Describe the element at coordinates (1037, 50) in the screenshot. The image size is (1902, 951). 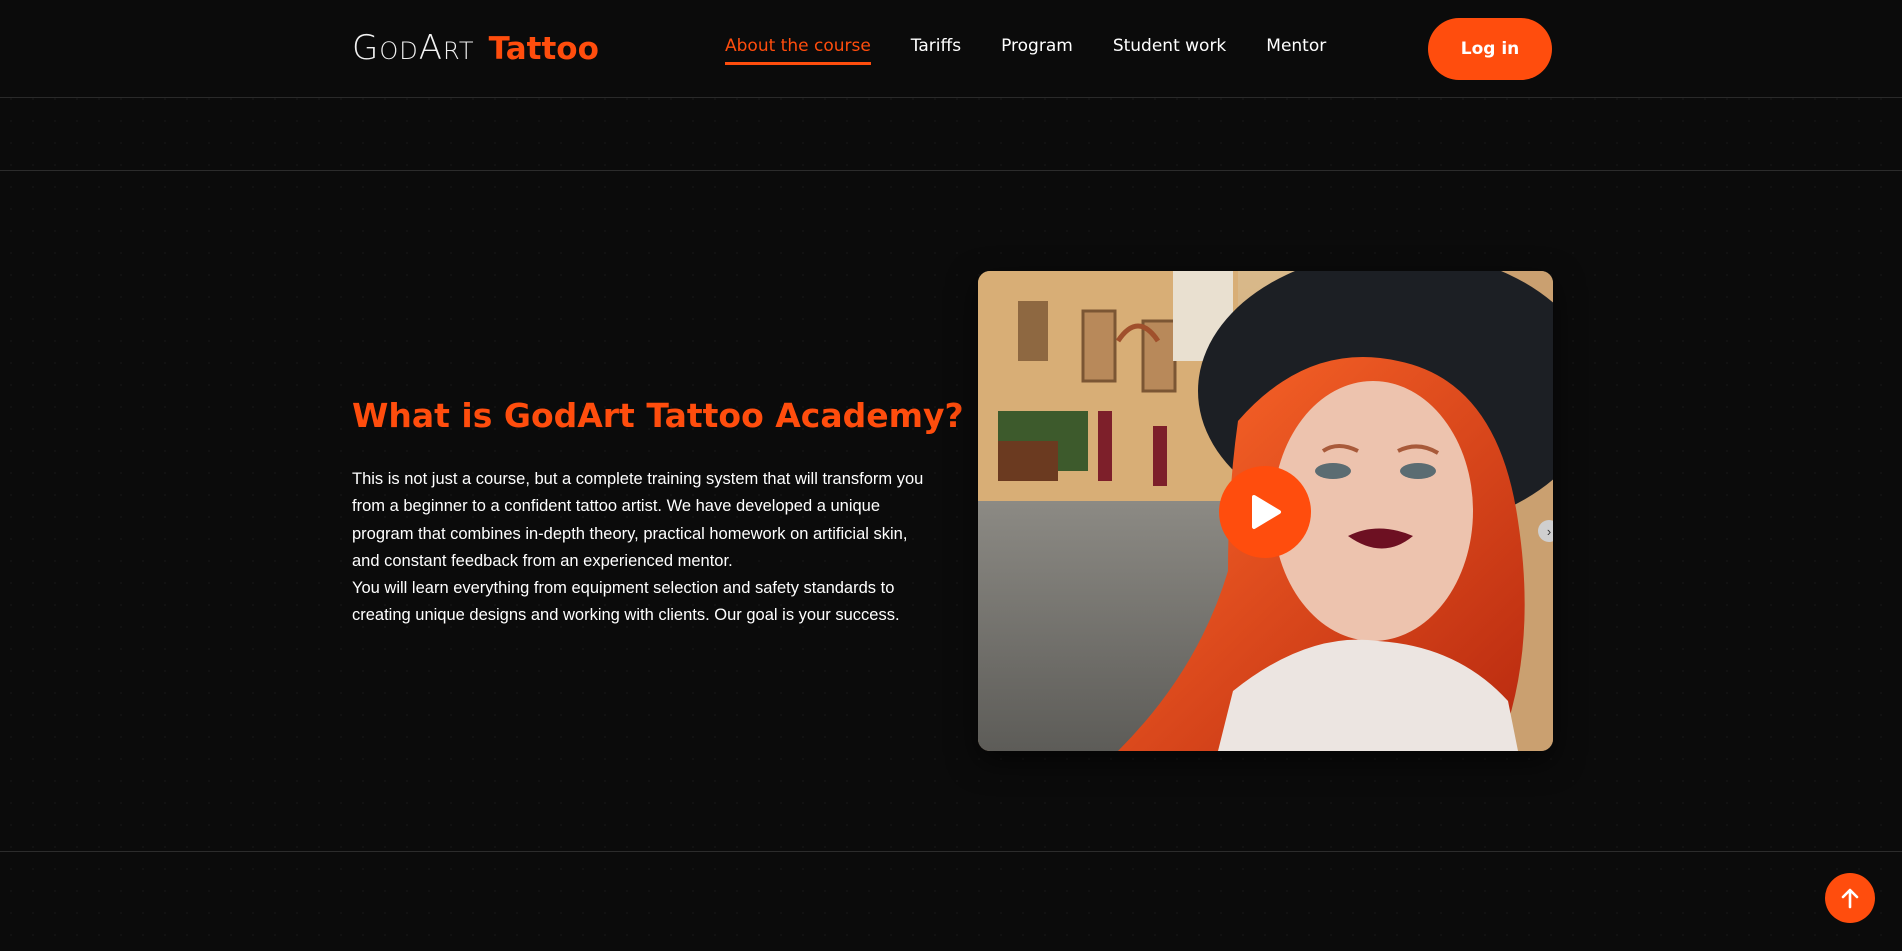
I see `nav-item-program: Program` at that location.